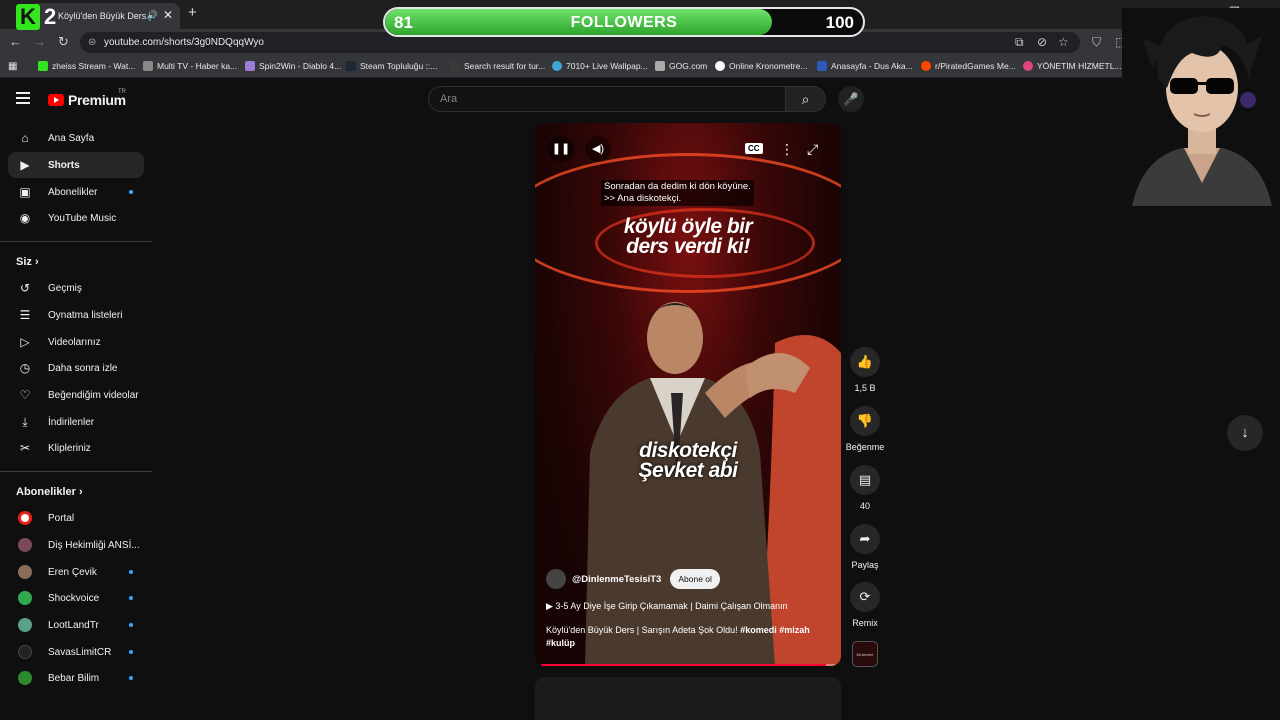  Describe the element at coordinates (25, 368) in the screenshot. I see `watch-later-icon: ◷` at that location.